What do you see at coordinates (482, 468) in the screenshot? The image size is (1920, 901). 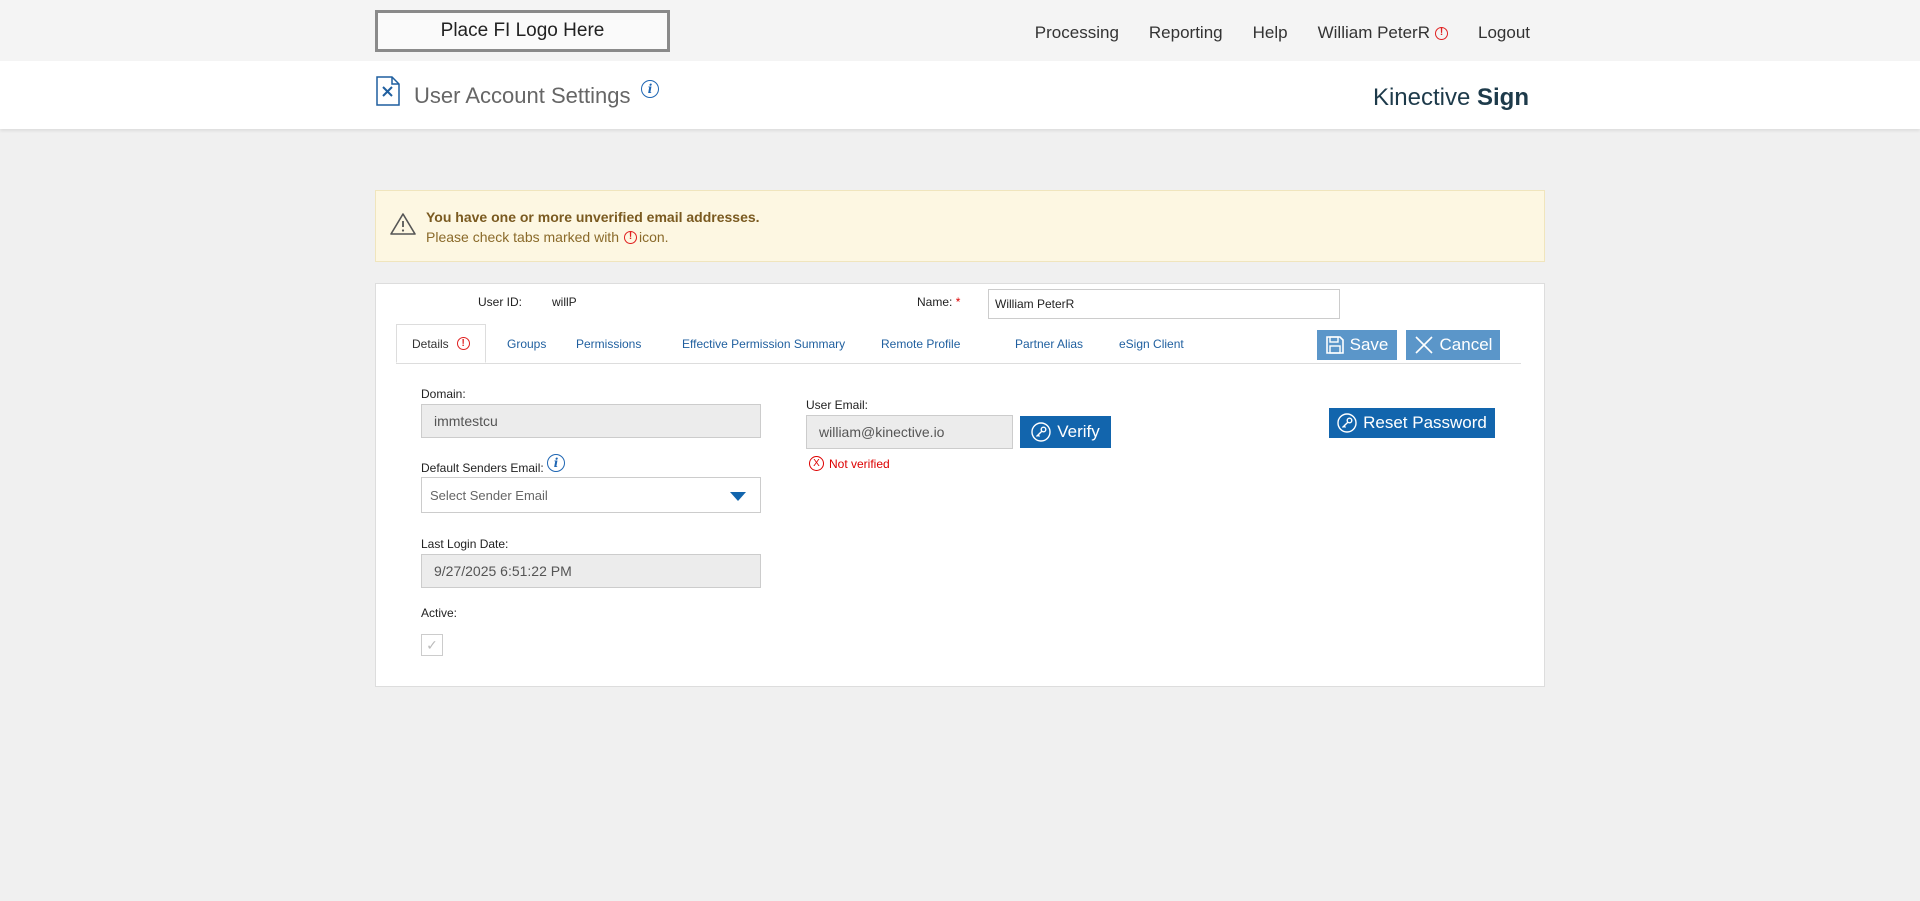 I see `default-senders-email-label: Default Senders Email:` at bounding box center [482, 468].